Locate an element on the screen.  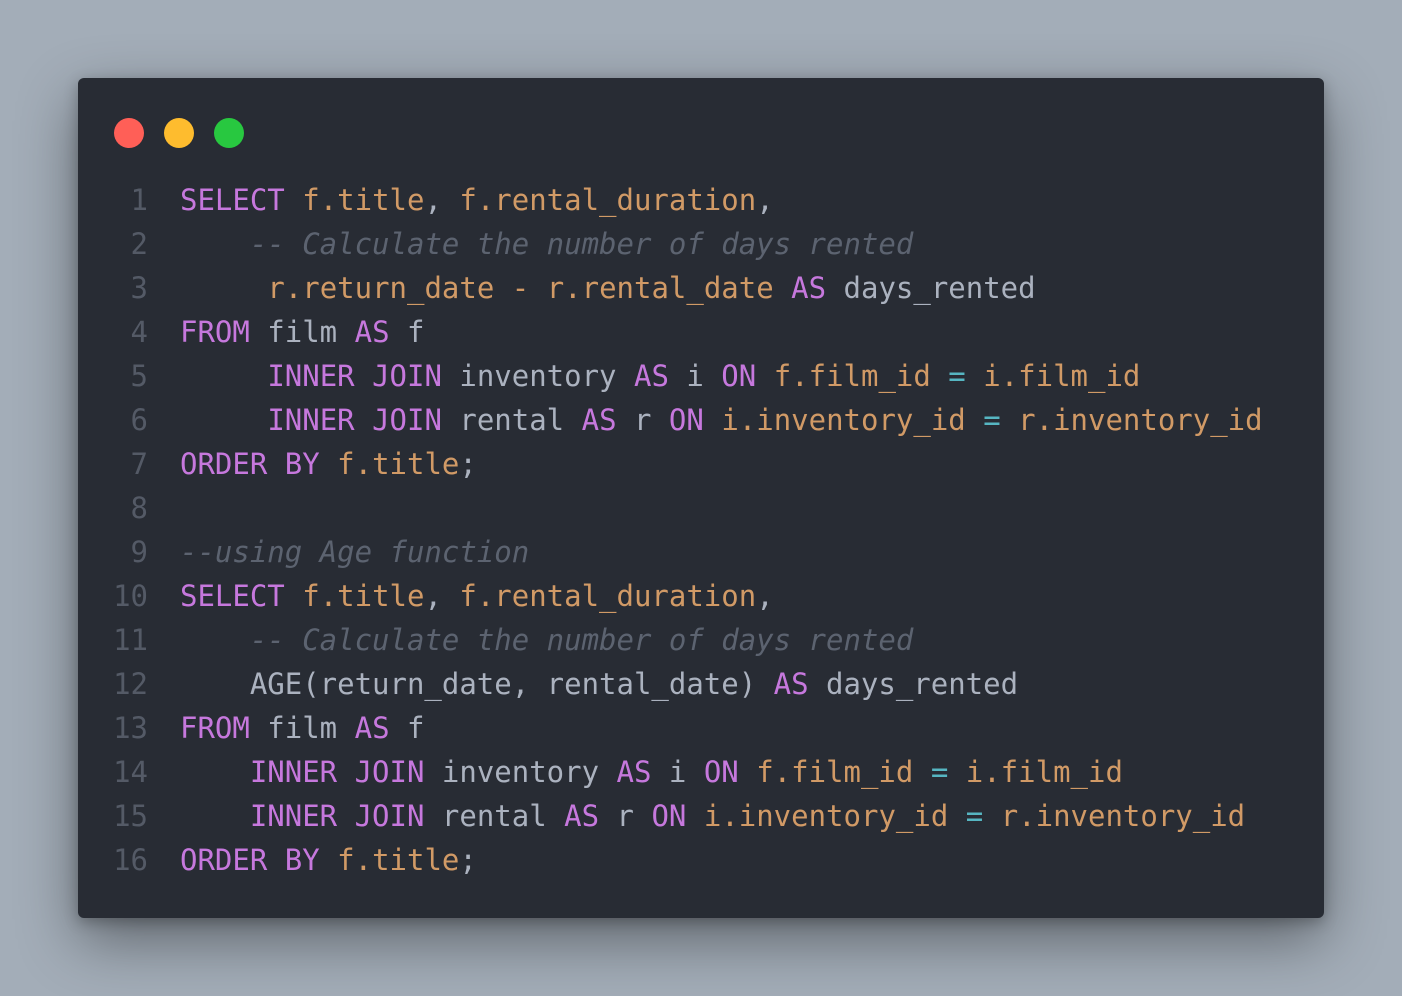
line-number: 2 is located at coordinates (139, 244).